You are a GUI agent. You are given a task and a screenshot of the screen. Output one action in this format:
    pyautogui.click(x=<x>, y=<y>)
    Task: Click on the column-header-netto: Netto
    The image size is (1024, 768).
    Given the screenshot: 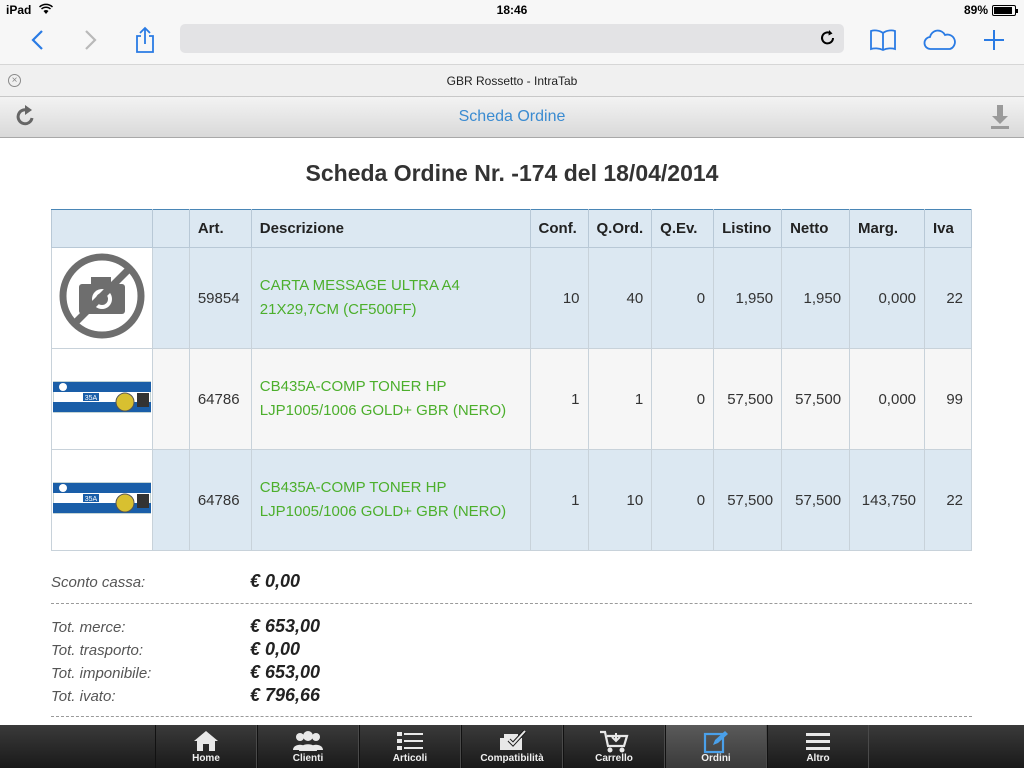 What is the action you would take?
    pyautogui.click(x=816, y=228)
    